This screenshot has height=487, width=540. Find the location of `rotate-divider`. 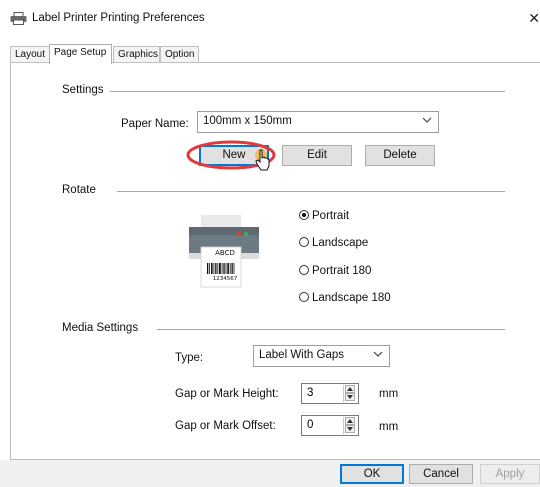

rotate-divider is located at coordinates (311, 191).